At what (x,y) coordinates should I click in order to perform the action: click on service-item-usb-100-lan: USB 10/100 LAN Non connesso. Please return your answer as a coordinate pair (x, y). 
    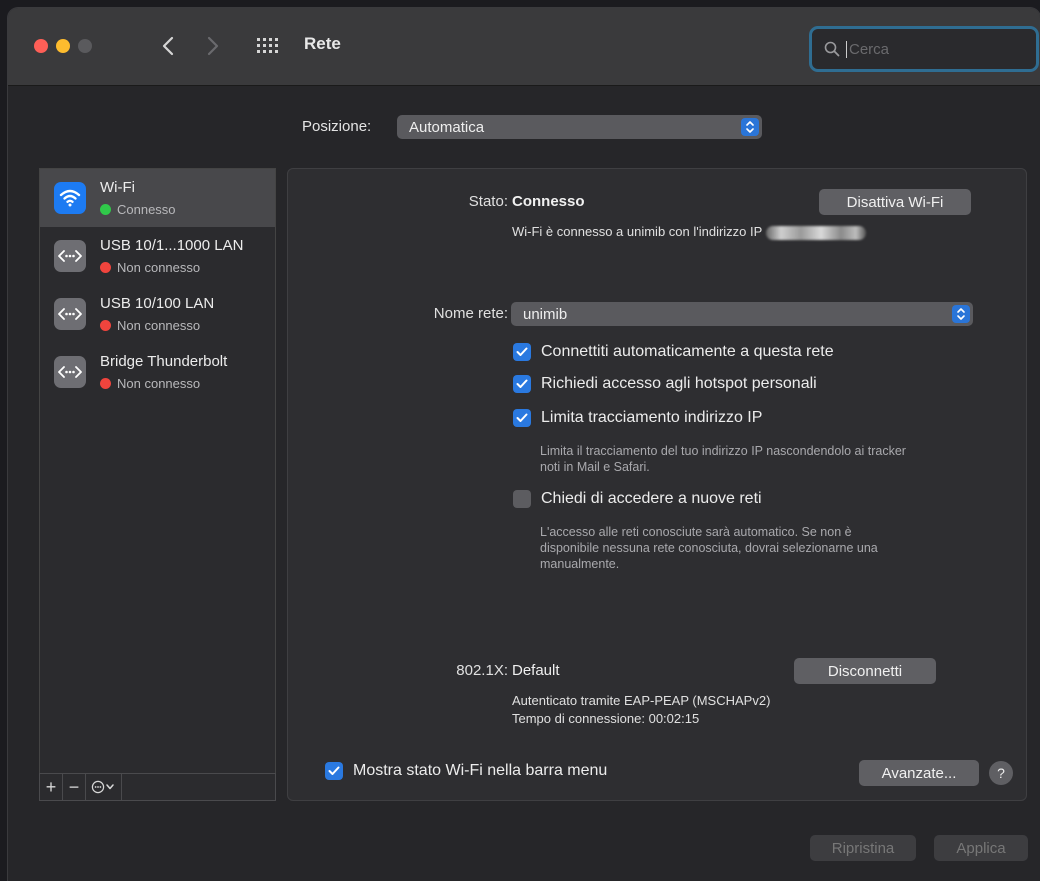
    Looking at the image, I should click on (157, 314).